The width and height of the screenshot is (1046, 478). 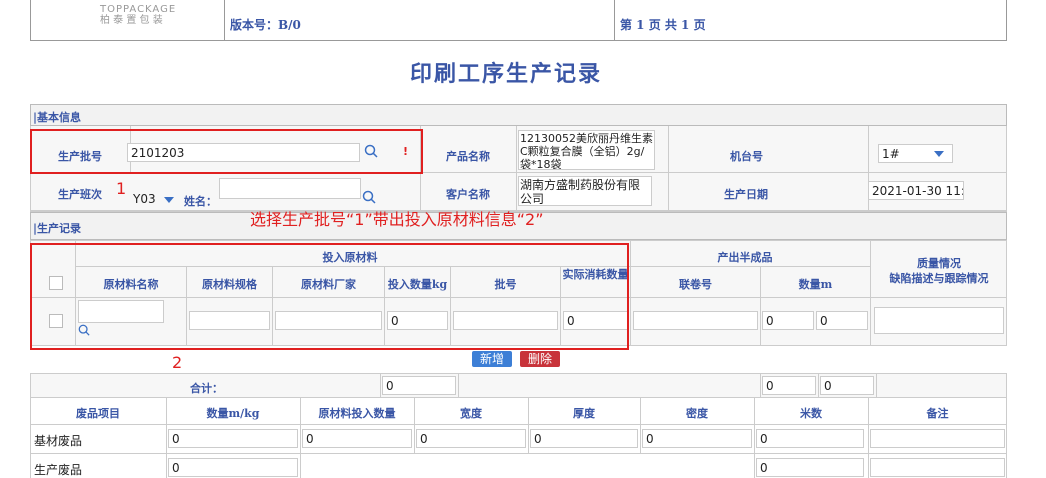 What do you see at coordinates (745, 257) in the screenshot?
I see `group-output-header: 产出半成品` at bounding box center [745, 257].